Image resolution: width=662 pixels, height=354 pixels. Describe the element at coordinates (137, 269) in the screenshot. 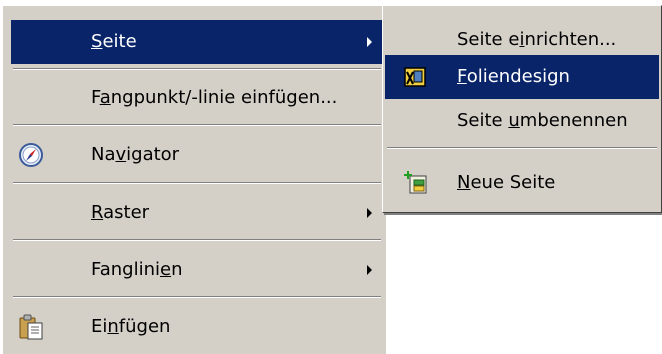

I see `menu-item-label: Fanglinien` at that location.